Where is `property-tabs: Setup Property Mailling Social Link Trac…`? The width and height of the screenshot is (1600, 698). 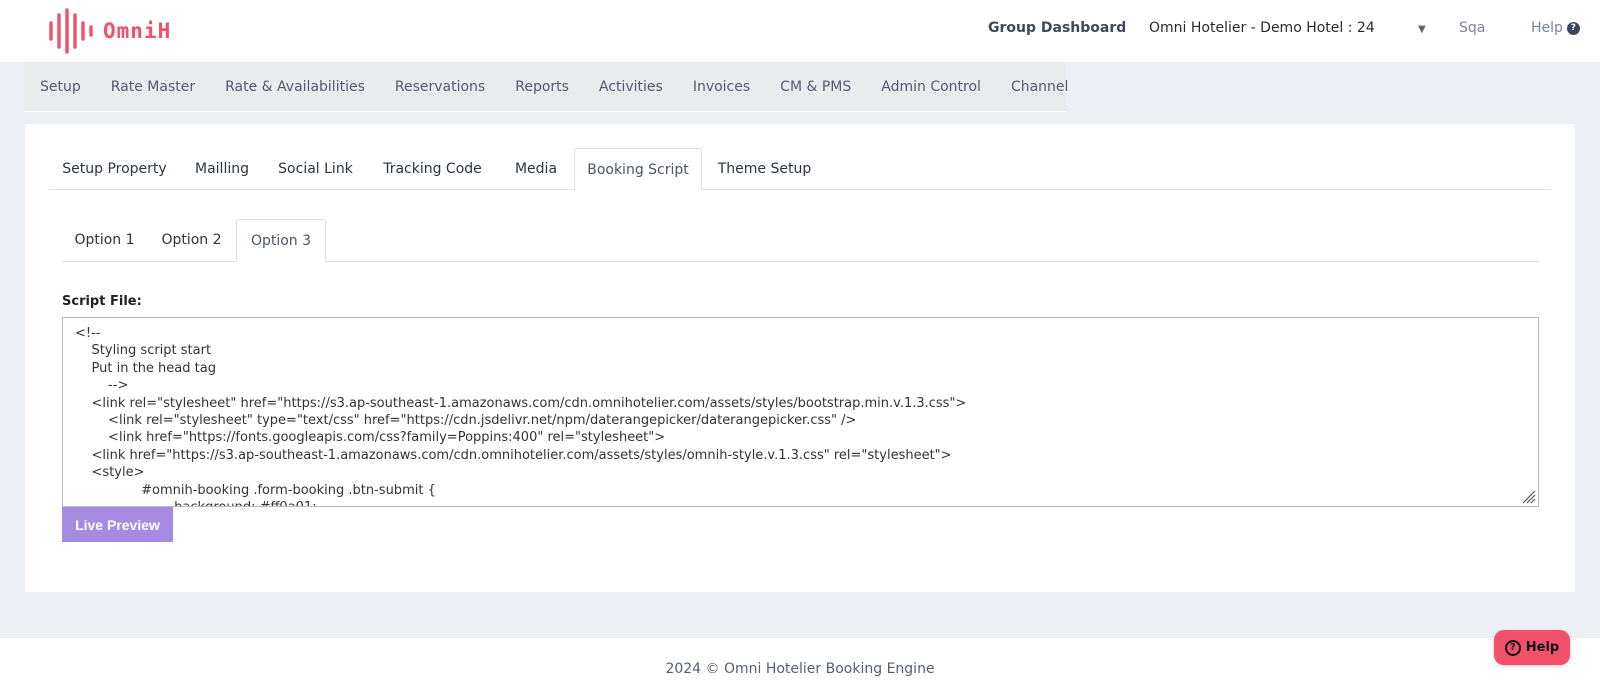 property-tabs: Setup Property Mailling Social Link Trac… is located at coordinates (800, 169).